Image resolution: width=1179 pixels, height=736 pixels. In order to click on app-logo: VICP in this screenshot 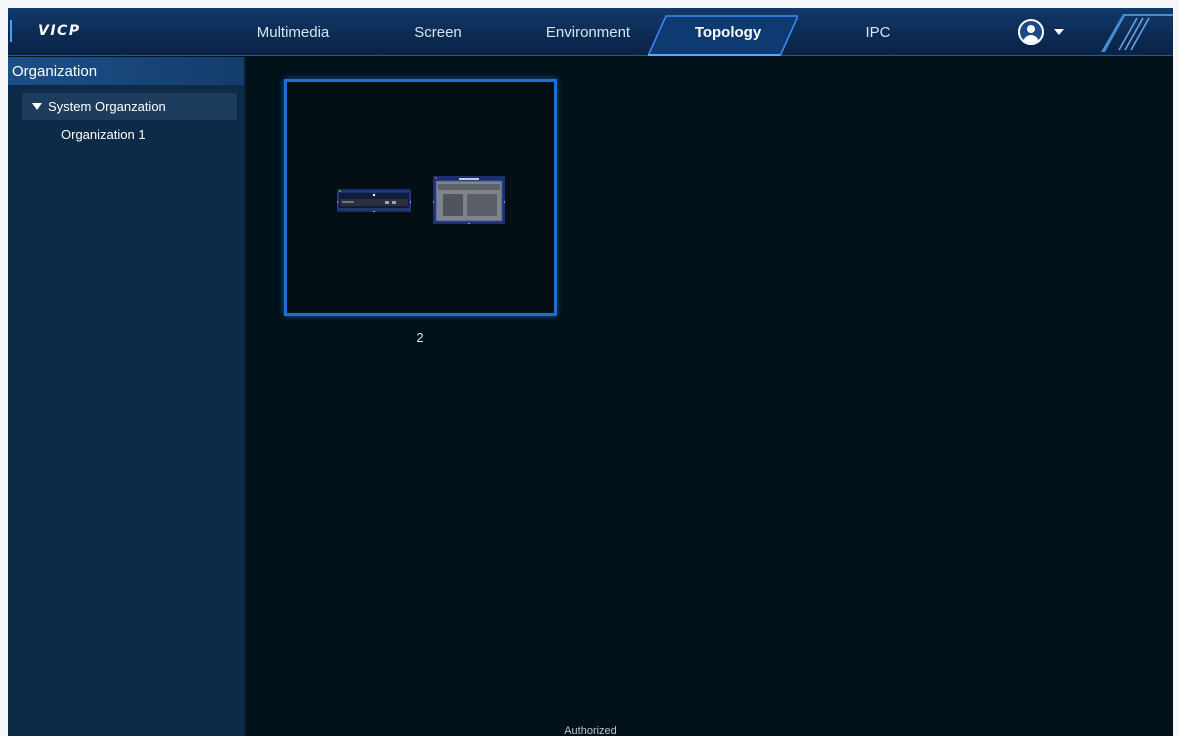, I will do `click(59, 31)`.